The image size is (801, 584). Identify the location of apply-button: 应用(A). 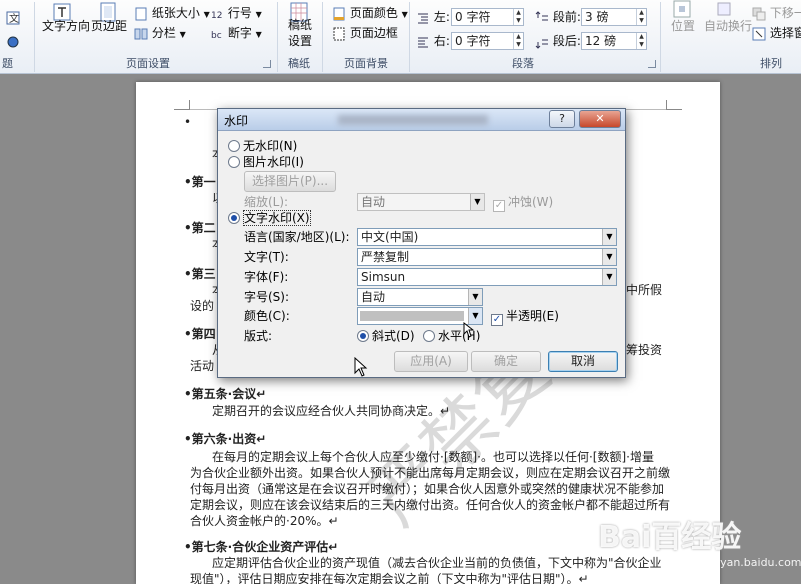
(431, 361).